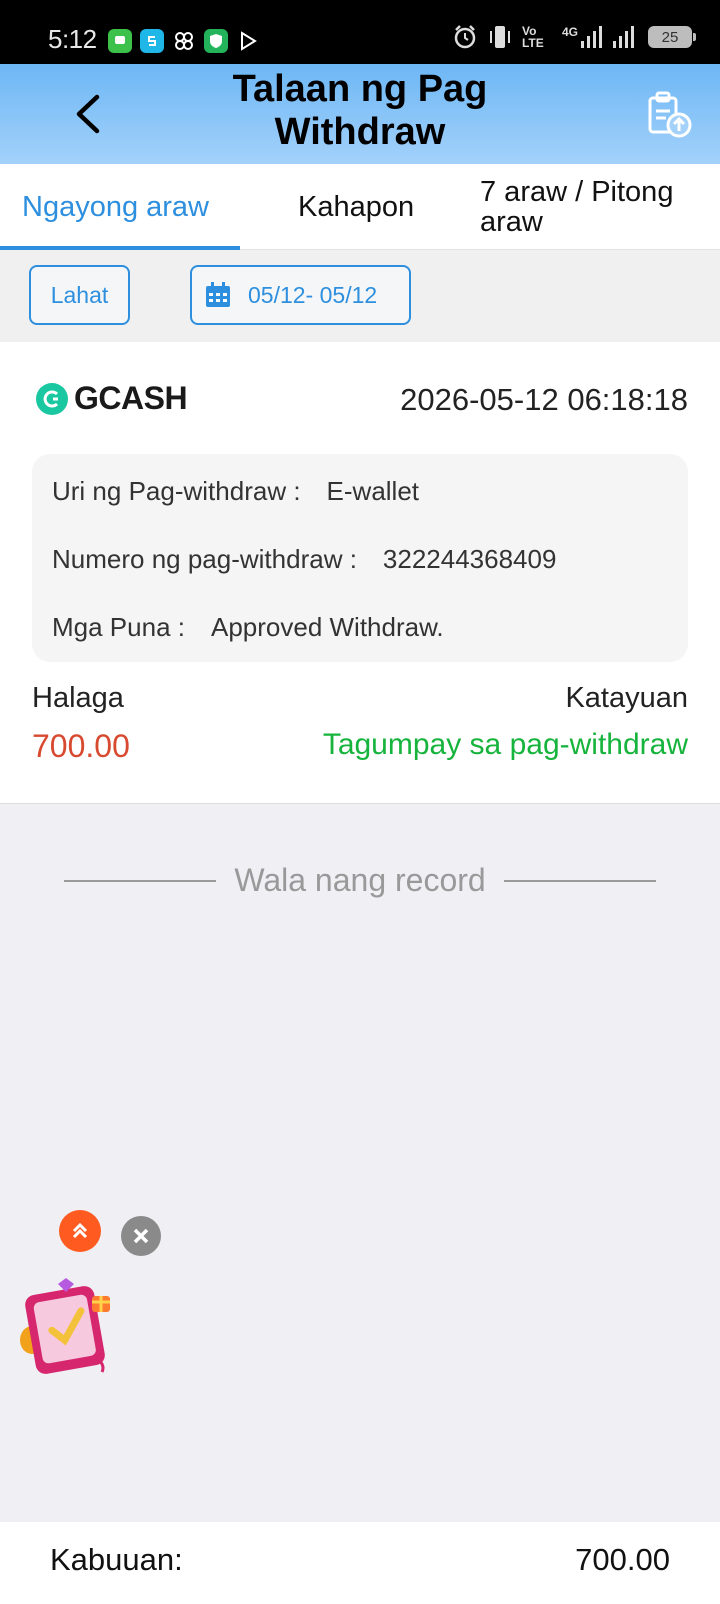  I want to click on date-range-label: 05/12- 05/12, so click(313, 294).